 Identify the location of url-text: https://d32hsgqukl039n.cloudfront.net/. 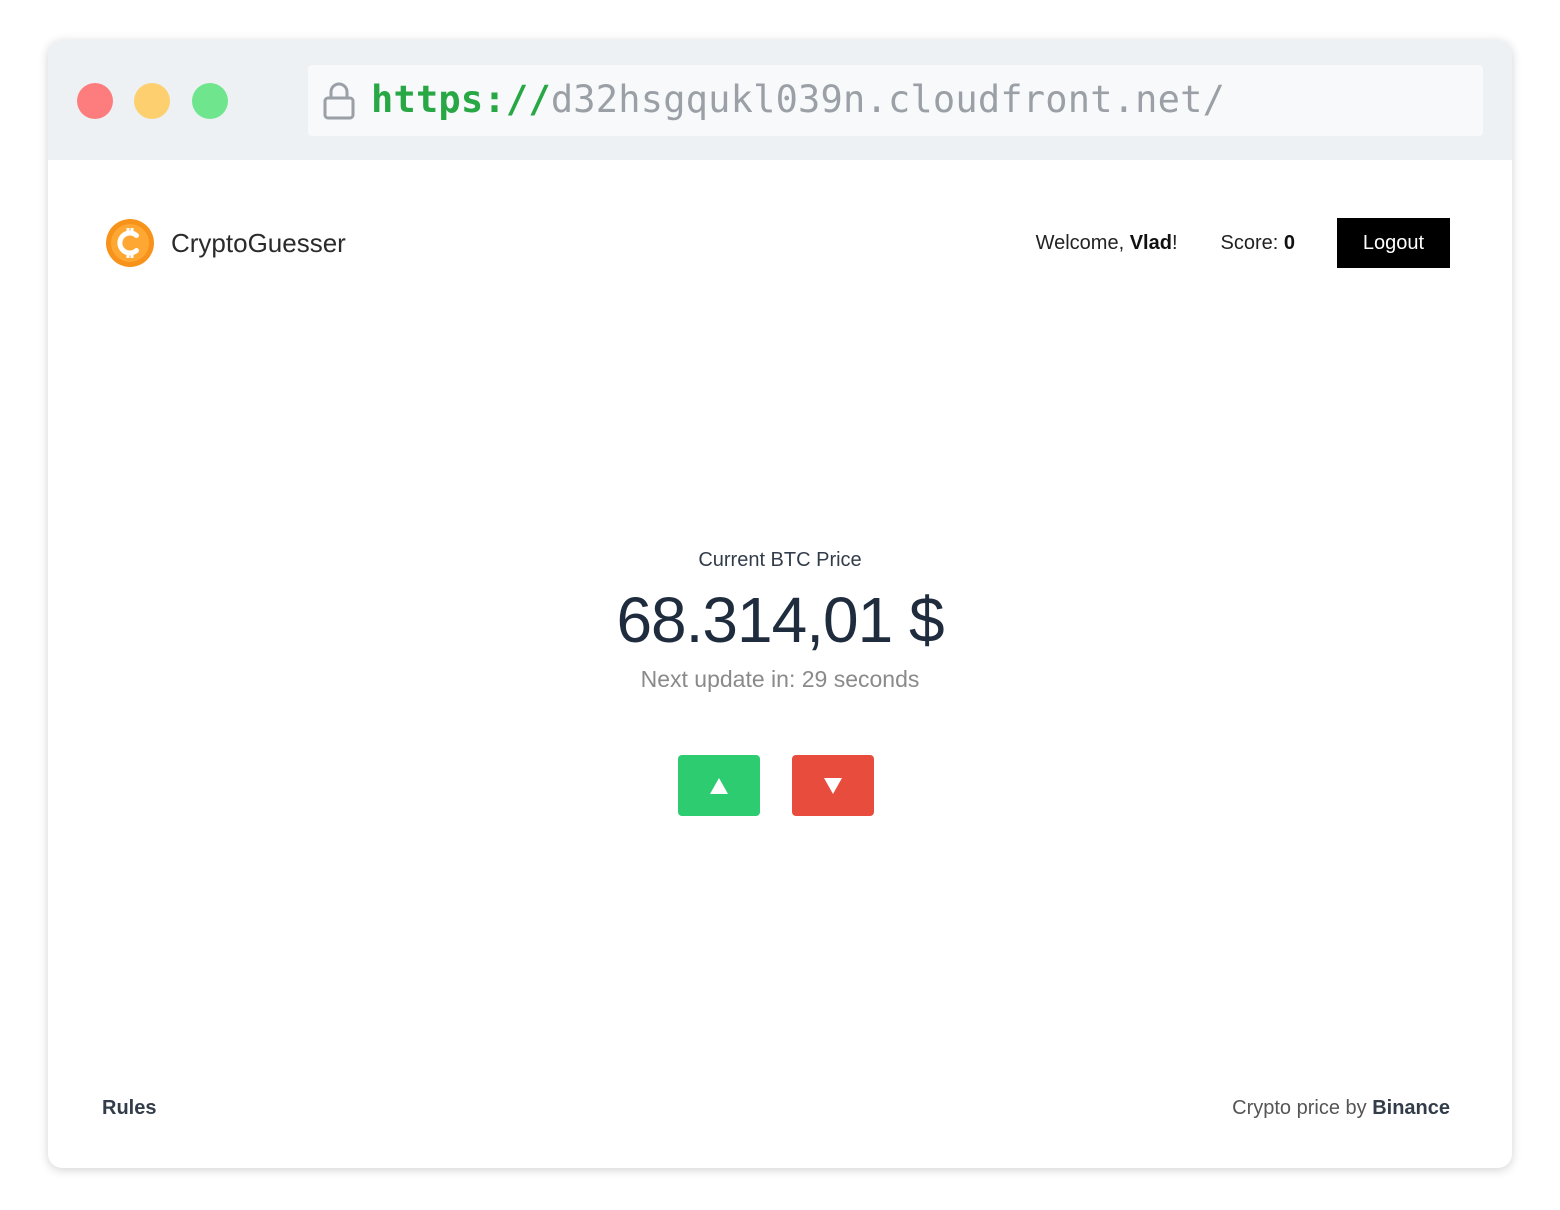
(798, 100).